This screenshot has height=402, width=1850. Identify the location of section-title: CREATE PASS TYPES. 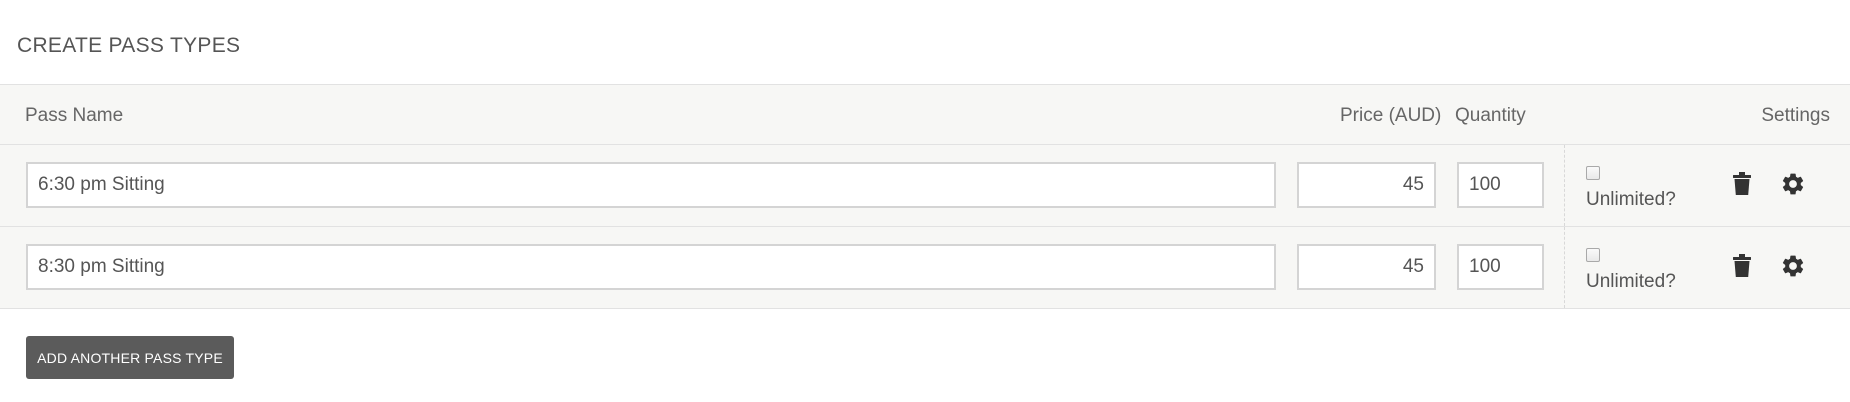
(129, 45).